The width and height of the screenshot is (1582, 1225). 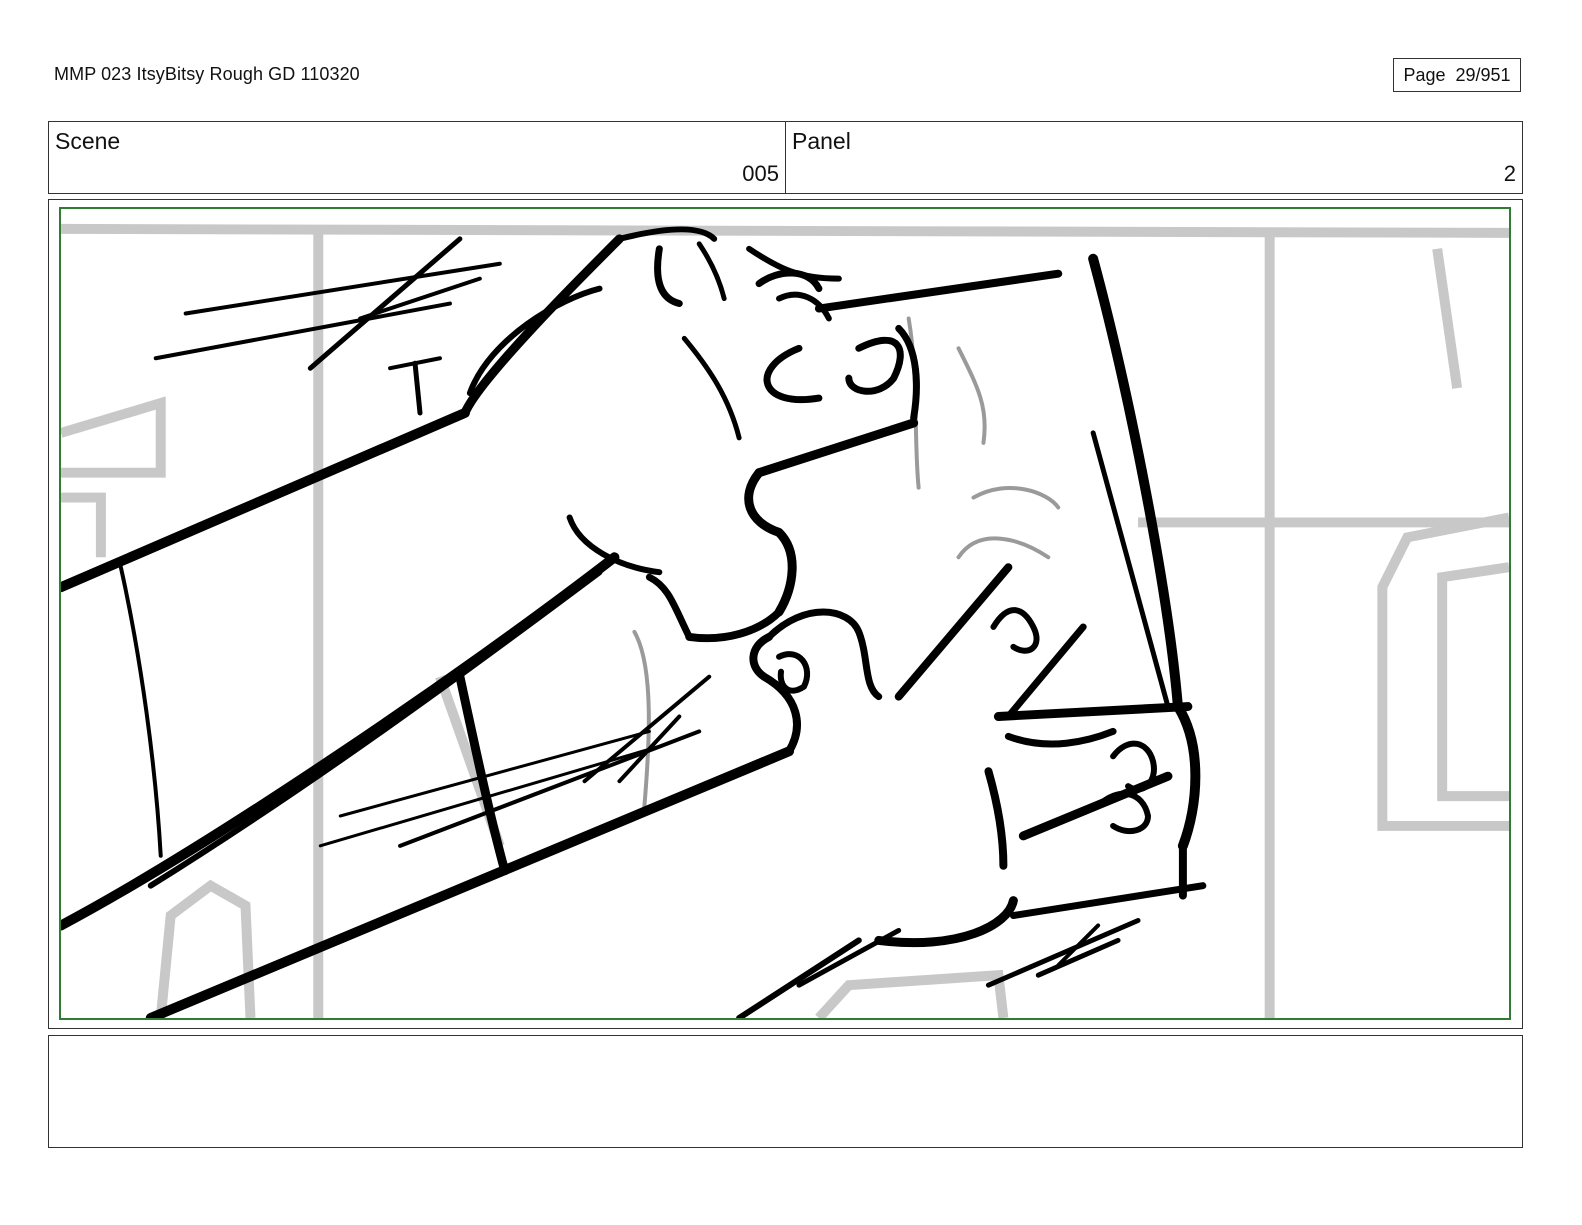 What do you see at coordinates (760, 173) in the screenshot?
I see `scene-number: 005` at bounding box center [760, 173].